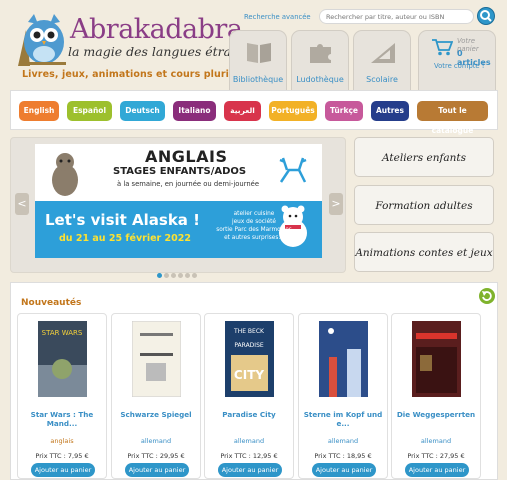 The image size is (507, 480). What do you see at coordinates (62, 456) in the screenshot?
I see `book-price: Prix TTC : 7,95 €` at bounding box center [62, 456].